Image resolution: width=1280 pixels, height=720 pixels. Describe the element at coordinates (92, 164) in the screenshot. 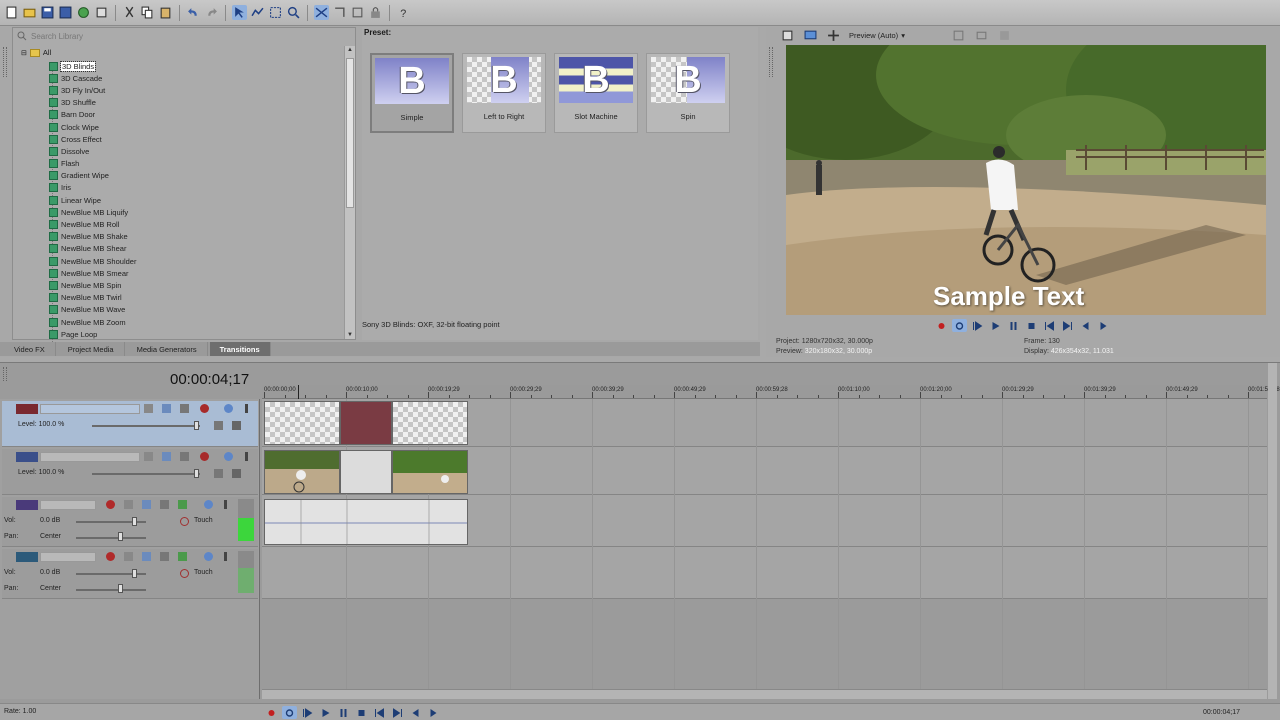

I see `transition-item: Flash` at that location.